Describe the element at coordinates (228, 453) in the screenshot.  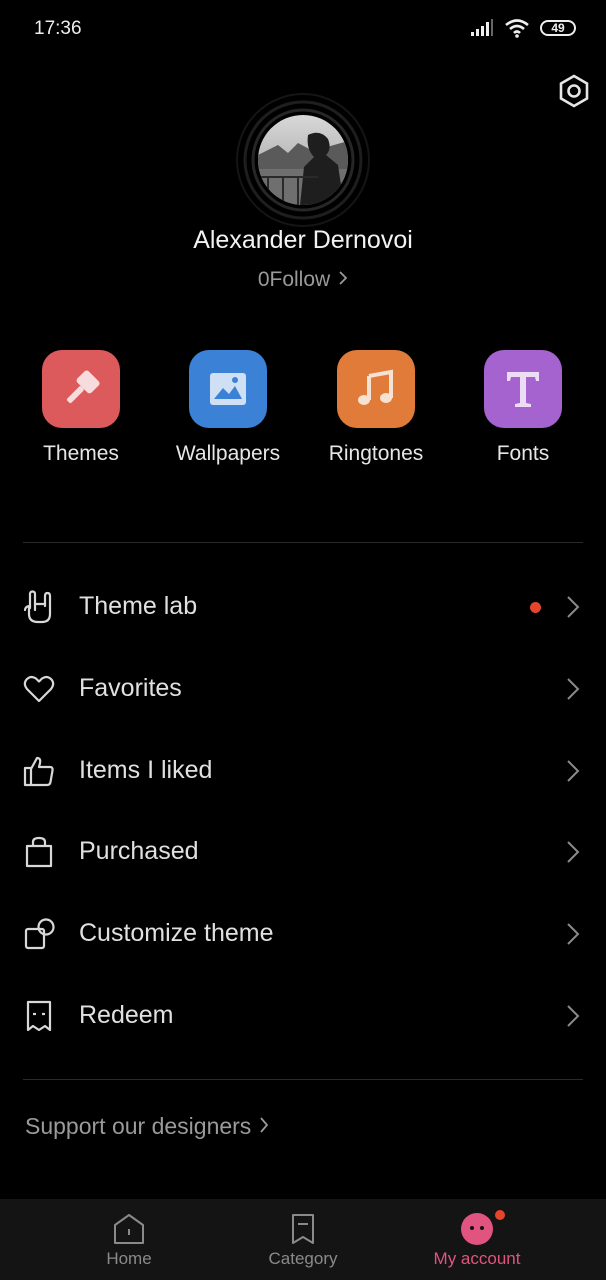
I see `category-label: Wallpapers` at that location.